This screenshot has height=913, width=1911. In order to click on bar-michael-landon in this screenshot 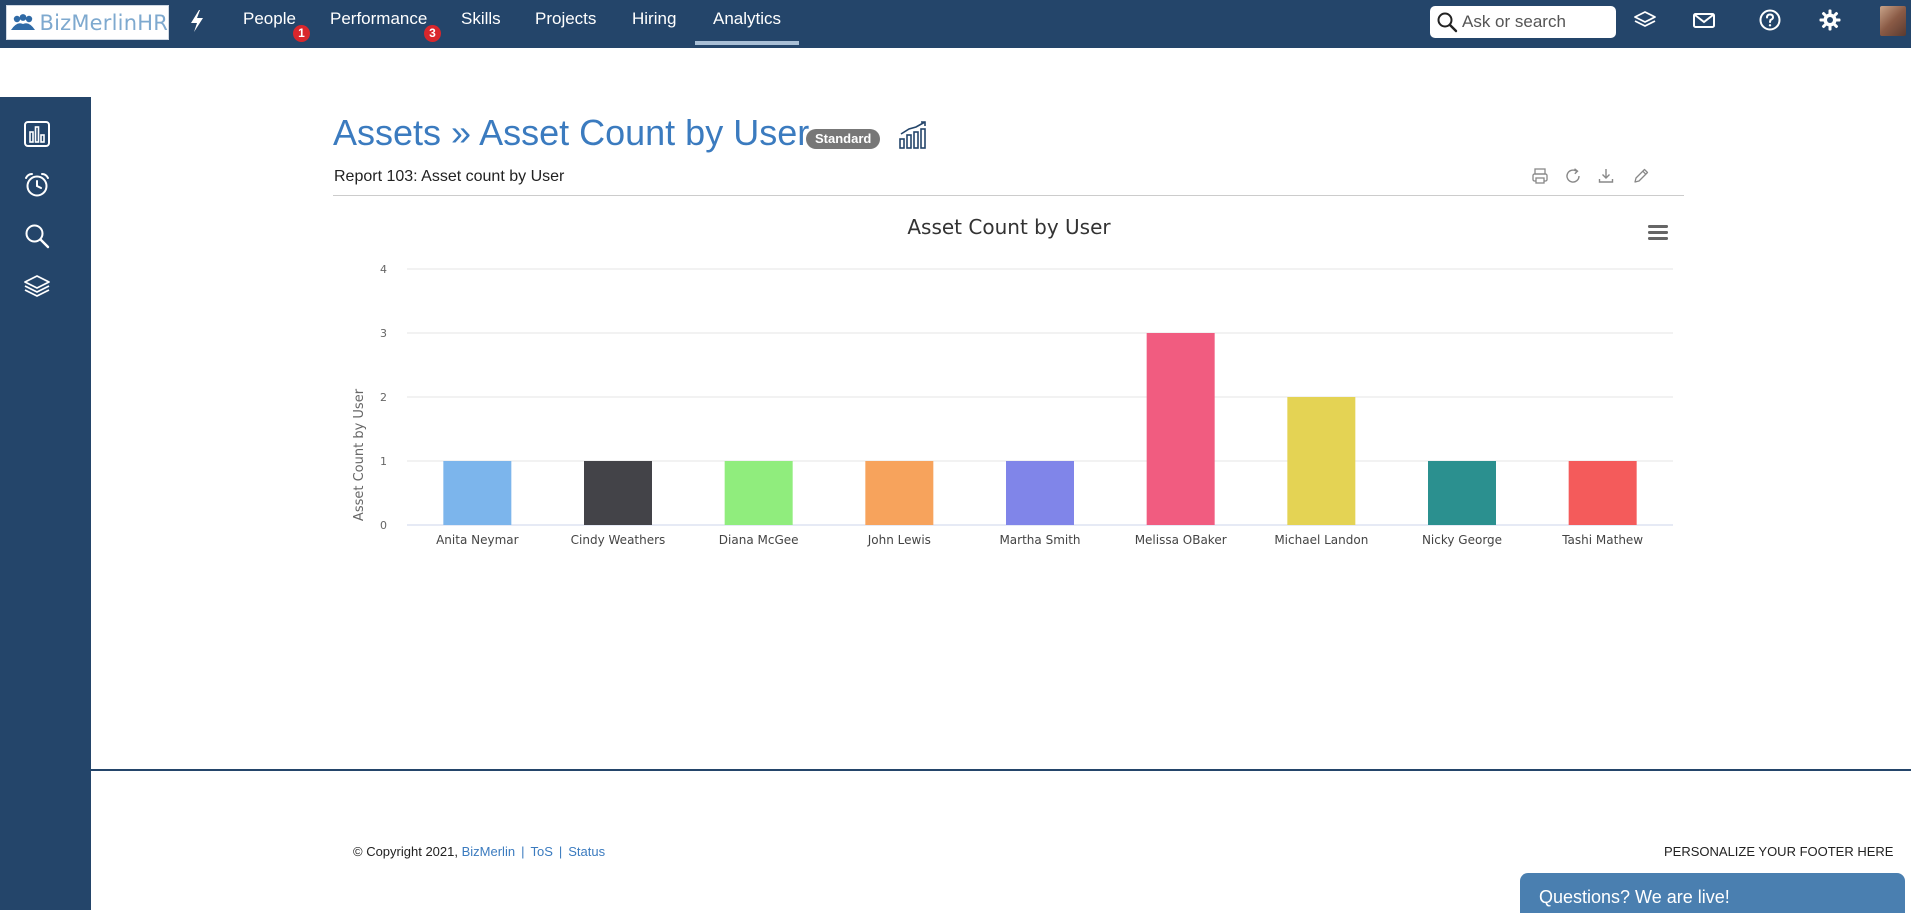, I will do `click(1321, 461)`.